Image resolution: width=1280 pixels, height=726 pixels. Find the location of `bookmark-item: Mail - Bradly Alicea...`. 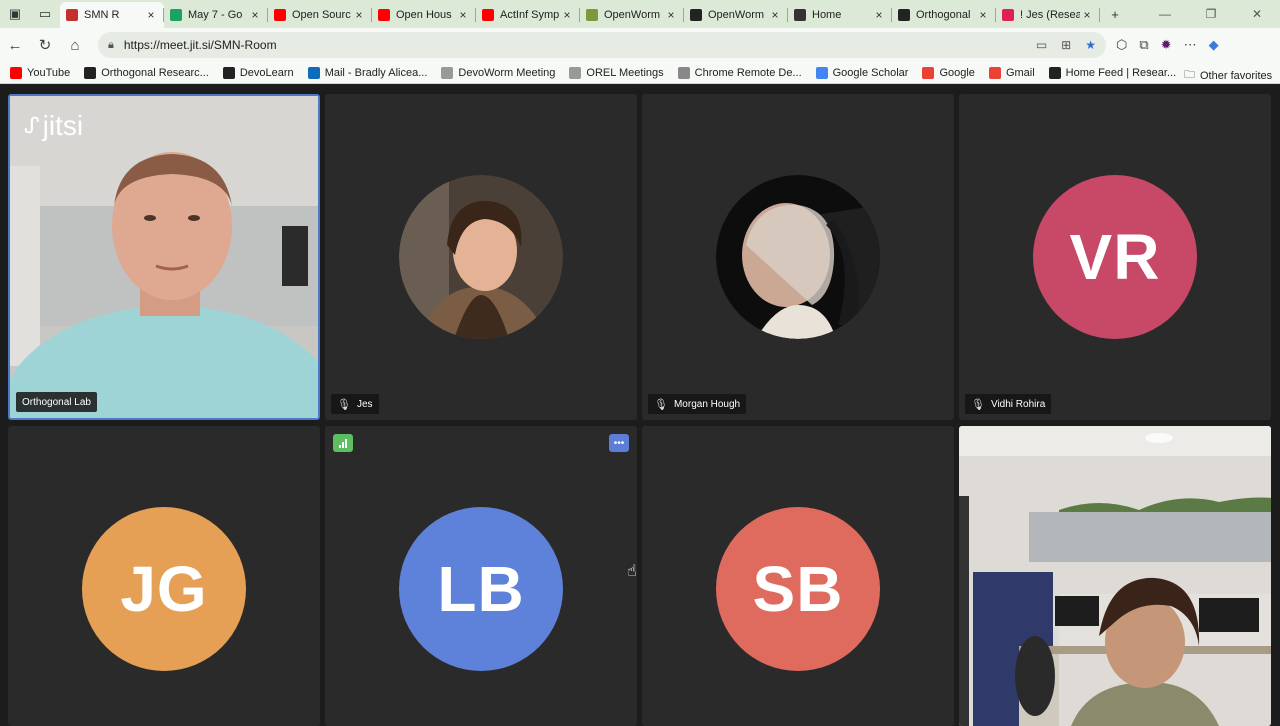

bookmark-item: Mail - Bradly Alicea... is located at coordinates (367, 72).